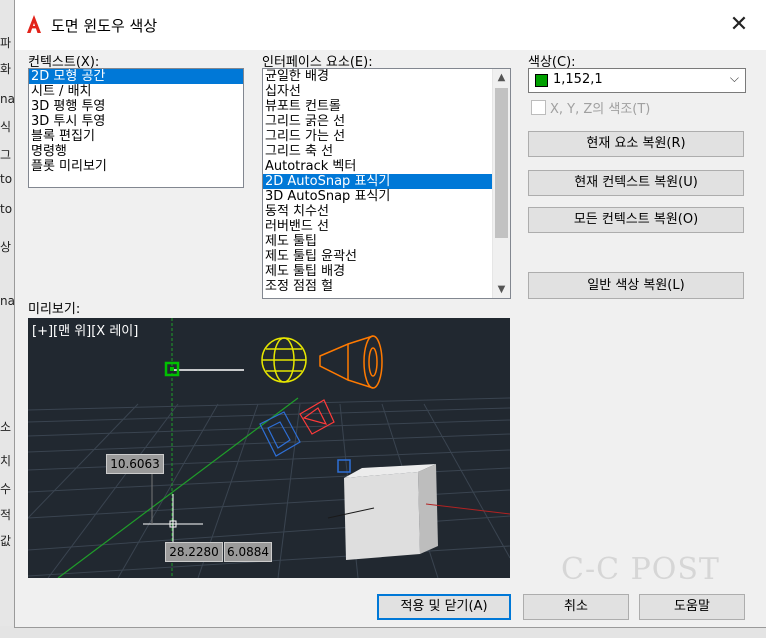 The image size is (766, 638). Describe the element at coordinates (136, 136) in the screenshot. I see `context-item: 블록 편집기` at that location.